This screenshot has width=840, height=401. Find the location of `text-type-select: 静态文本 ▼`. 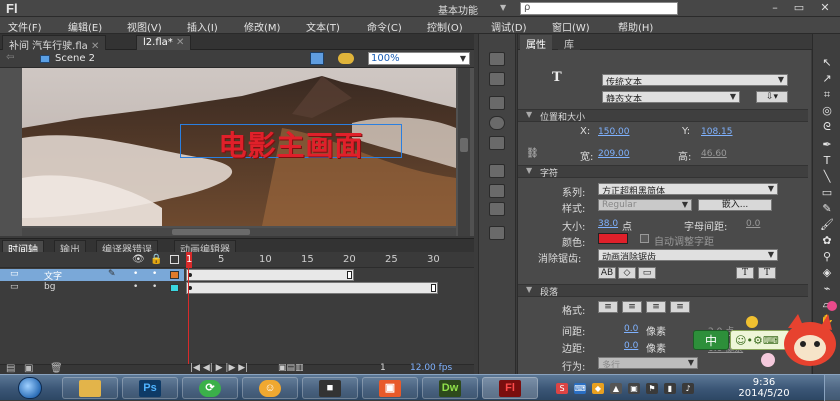

text-type-select: 静态文本 ▼ is located at coordinates (671, 97).